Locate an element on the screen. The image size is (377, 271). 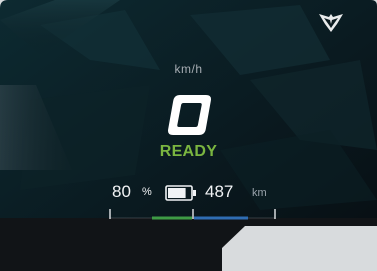
energy-meter is located at coordinates (192, 214).